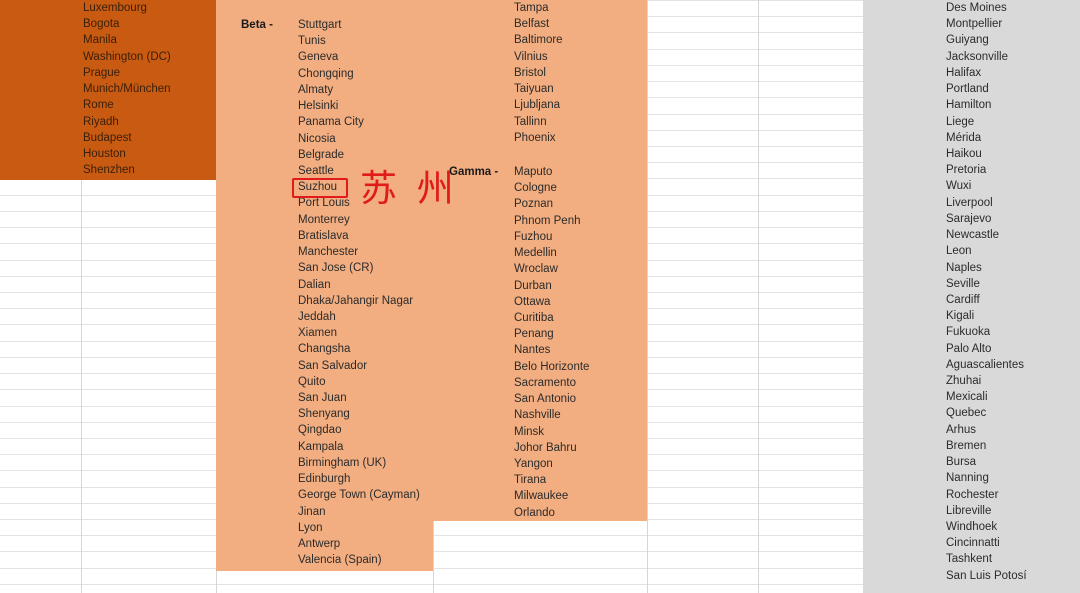 Image resolution: width=1080 pixels, height=593 pixels. Describe the element at coordinates (1013, 154) in the screenshot. I see `city-cell: Haikou` at that location.